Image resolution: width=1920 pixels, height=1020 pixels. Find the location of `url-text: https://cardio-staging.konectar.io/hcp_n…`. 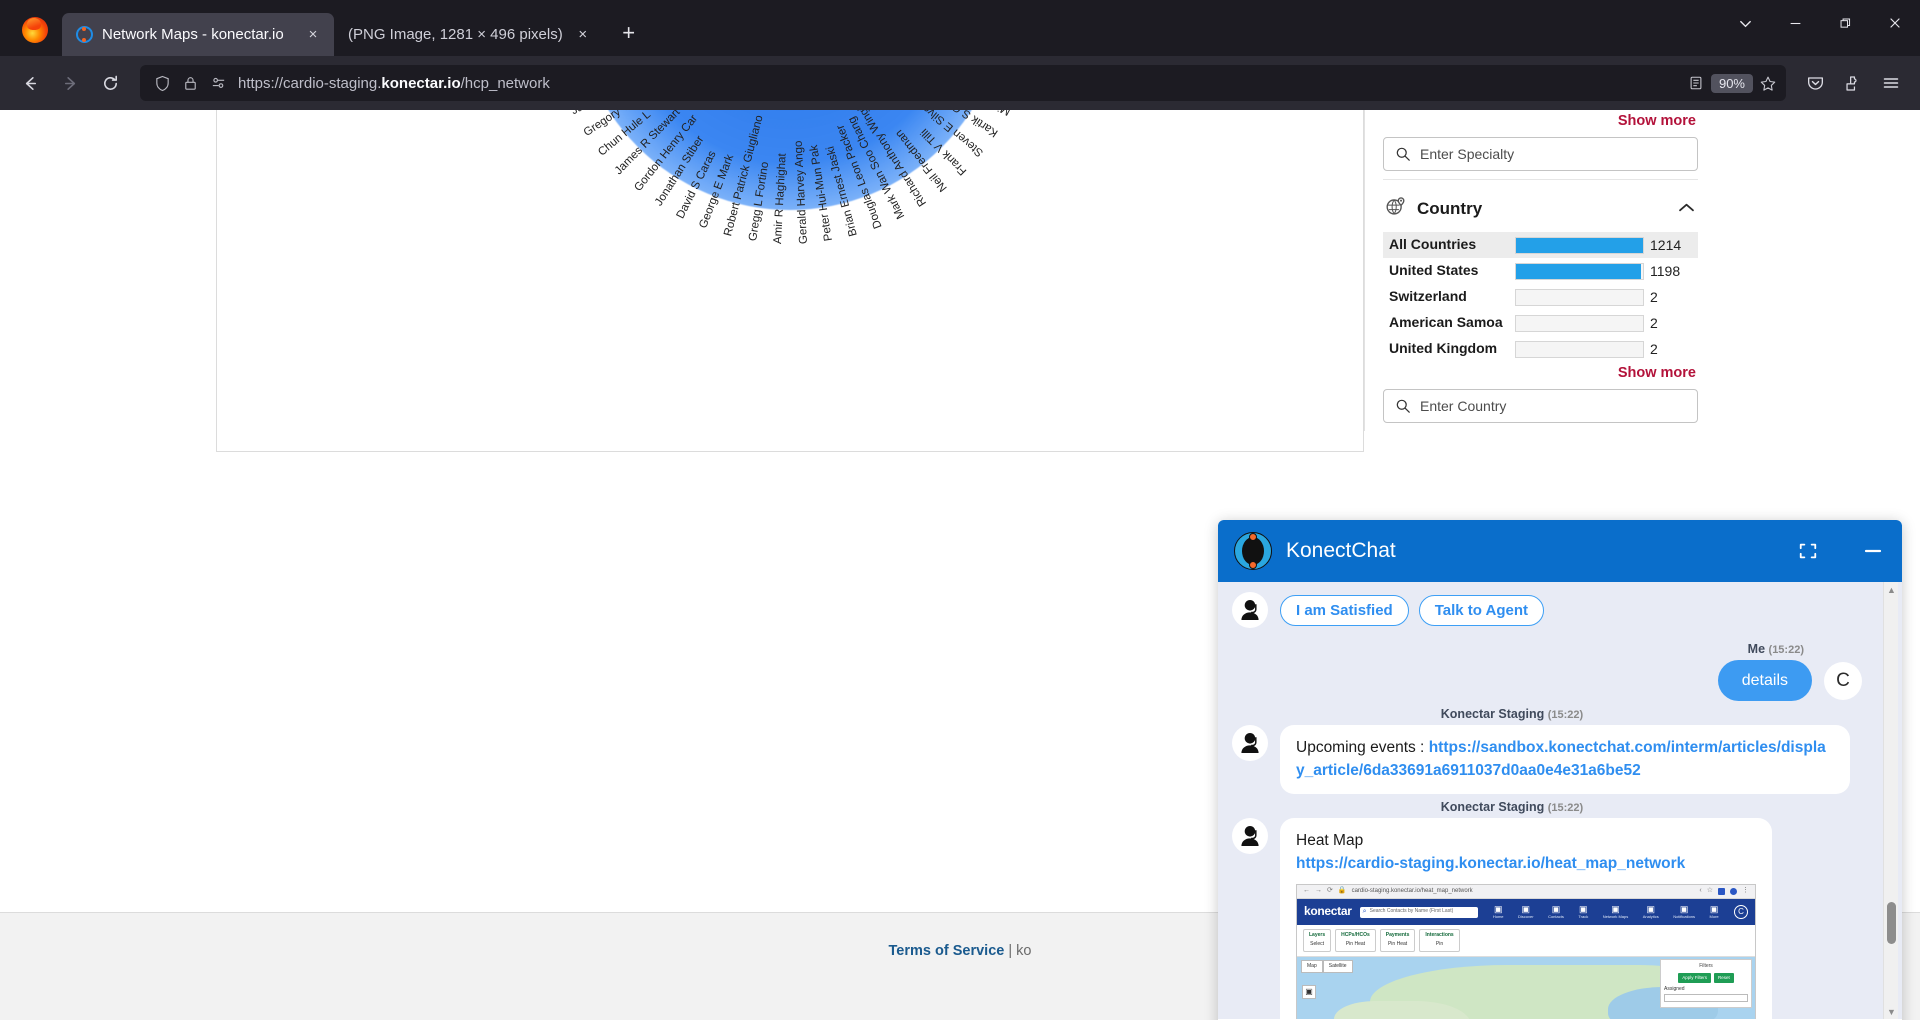

url-text: https://cardio-staging.konectar.io/hcp_n… is located at coordinates (957, 83).